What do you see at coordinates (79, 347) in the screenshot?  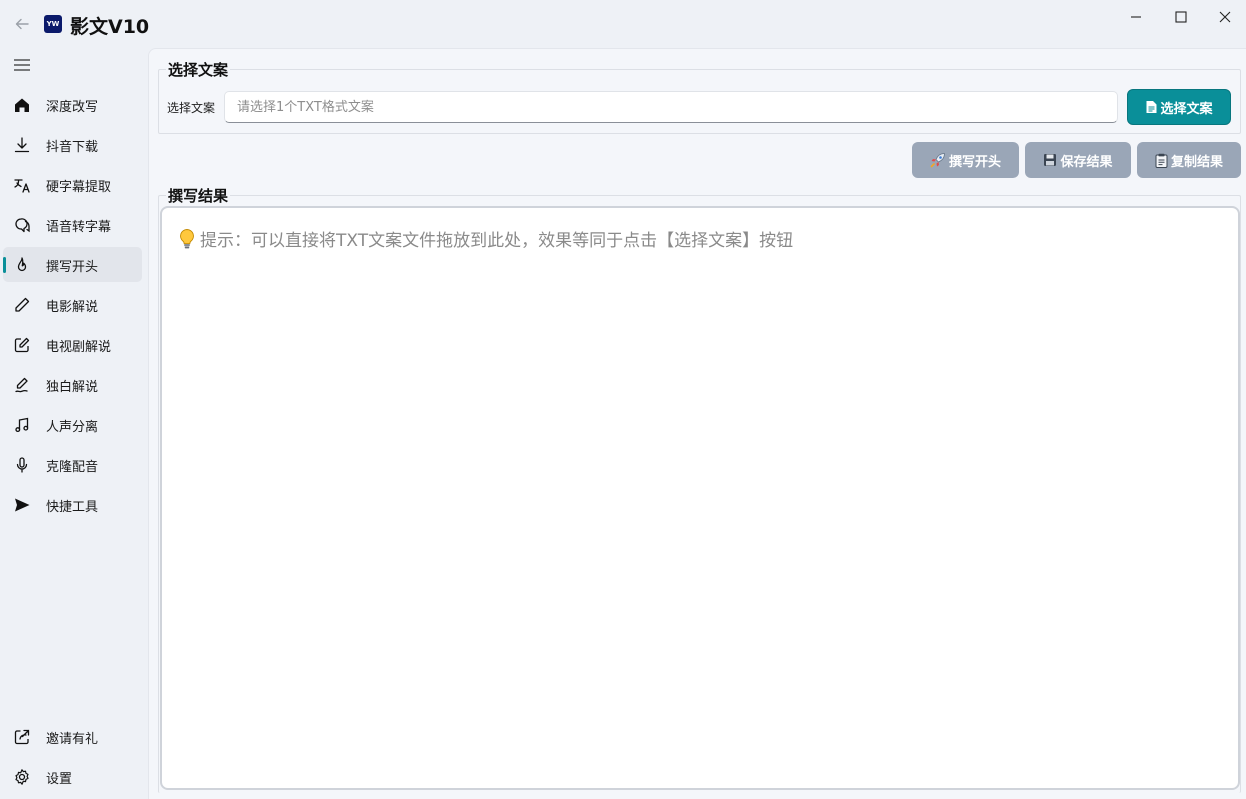 I see `sidebar-item-label: 电视剧解说` at bounding box center [79, 347].